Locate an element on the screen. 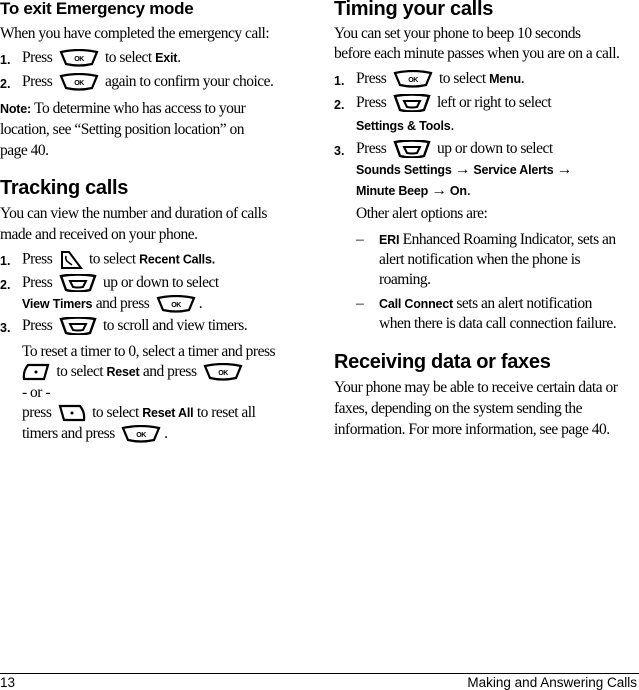 This screenshot has width=639, height=690. section-title-tracking: Tracking calls is located at coordinates (64, 188).